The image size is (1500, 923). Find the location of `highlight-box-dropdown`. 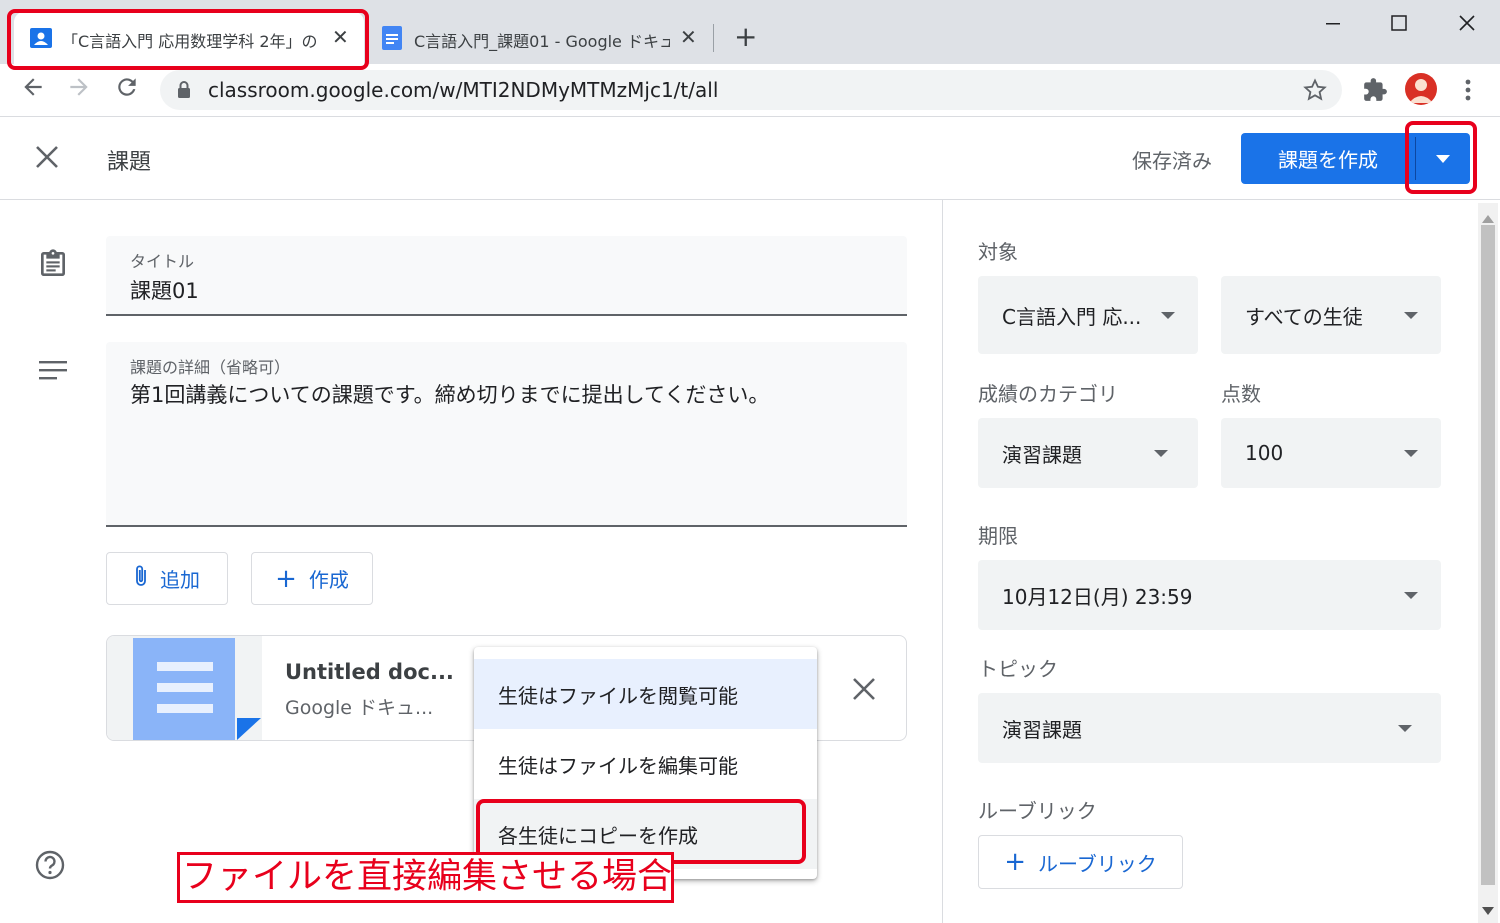

highlight-box-dropdown is located at coordinates (1441, 157).